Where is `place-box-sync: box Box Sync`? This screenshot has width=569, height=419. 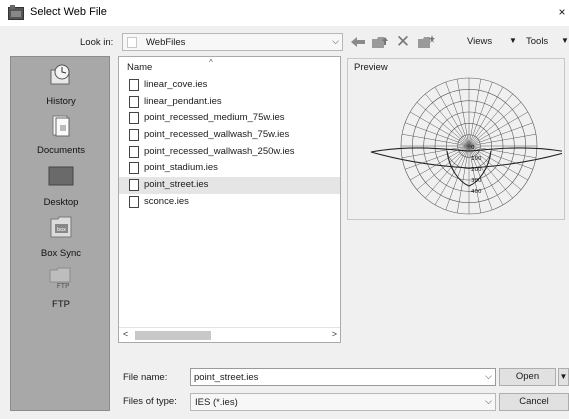
place-box-sync: box Box Sync is located at coordinates (61, 236).